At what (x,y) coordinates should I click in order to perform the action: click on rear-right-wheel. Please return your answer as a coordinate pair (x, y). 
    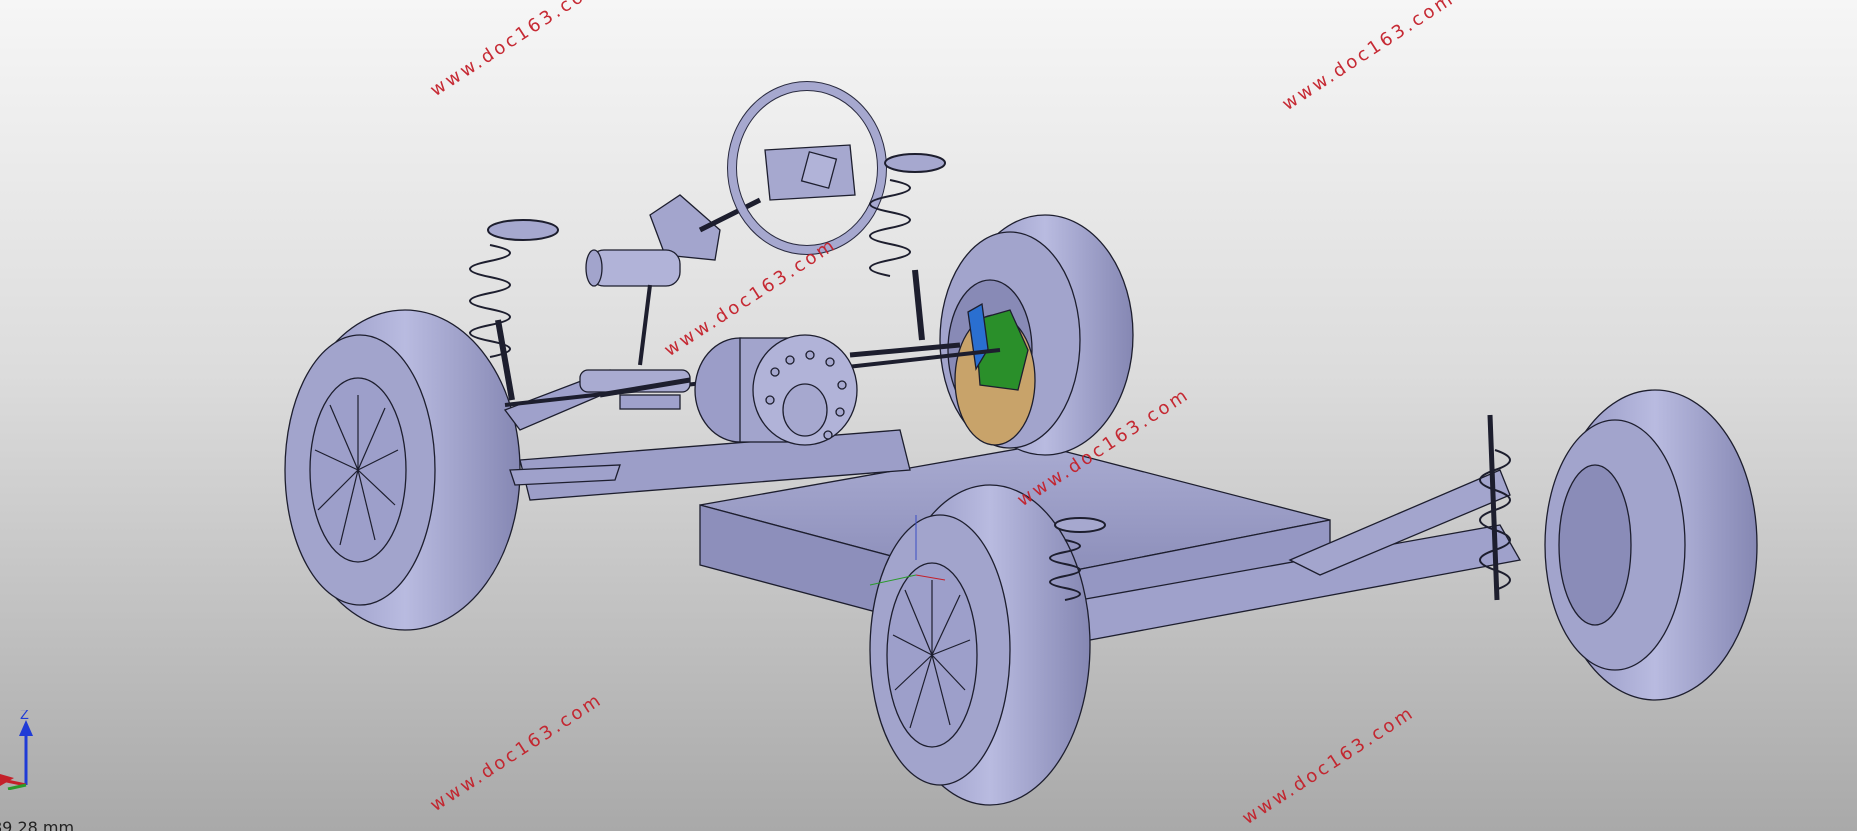
    Looking at the image, I should click on (1651, 545).